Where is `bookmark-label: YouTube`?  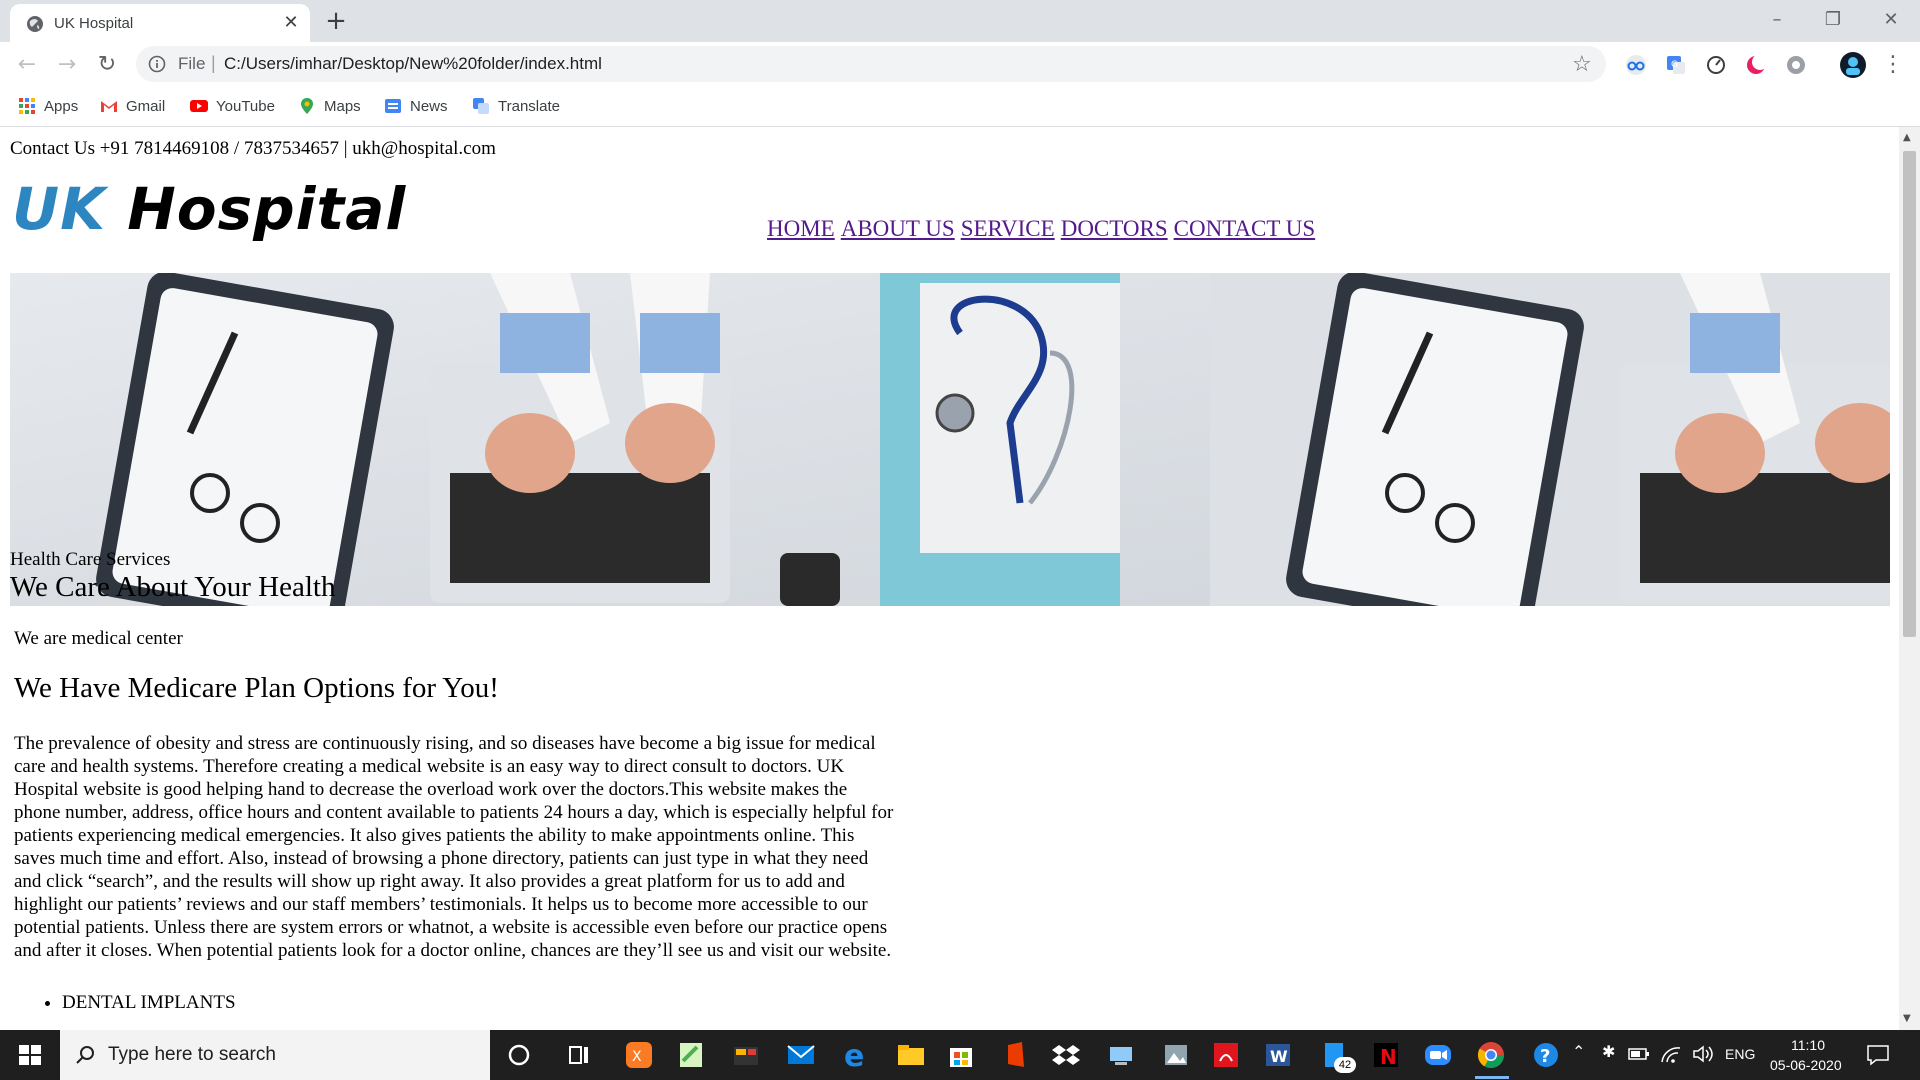
bookmark-label: YouTube is located at coordinates (245, 106).